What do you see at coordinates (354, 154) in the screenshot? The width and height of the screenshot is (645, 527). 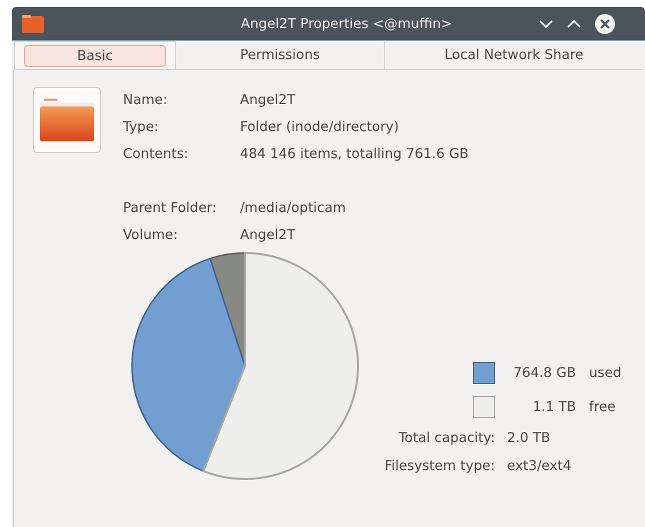 I see `field-value: 484 146 items, totalling 761.6 GB` at bounding box center [354, 154].